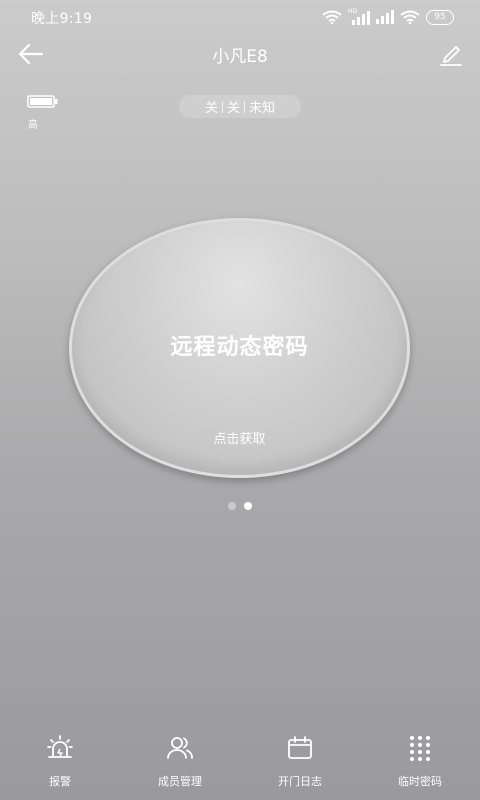 The image size is (480, 800). Describe the element at coordinates (60, 764) in the screenshot. I see `nav-item-alarm: 报警` at that location.